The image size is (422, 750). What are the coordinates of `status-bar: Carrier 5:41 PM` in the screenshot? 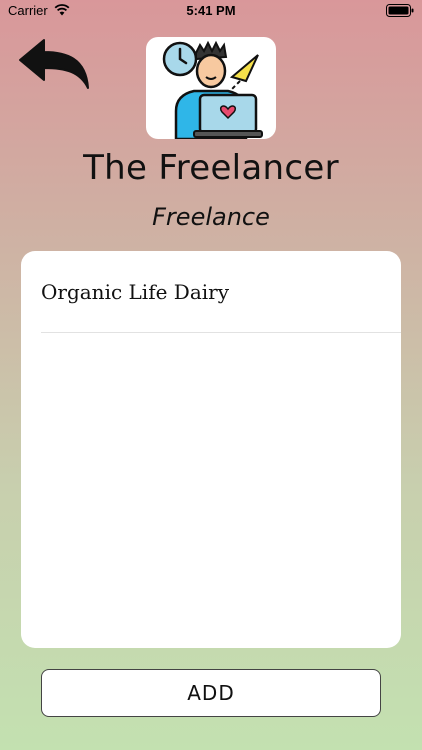 It's located at (211, 11).